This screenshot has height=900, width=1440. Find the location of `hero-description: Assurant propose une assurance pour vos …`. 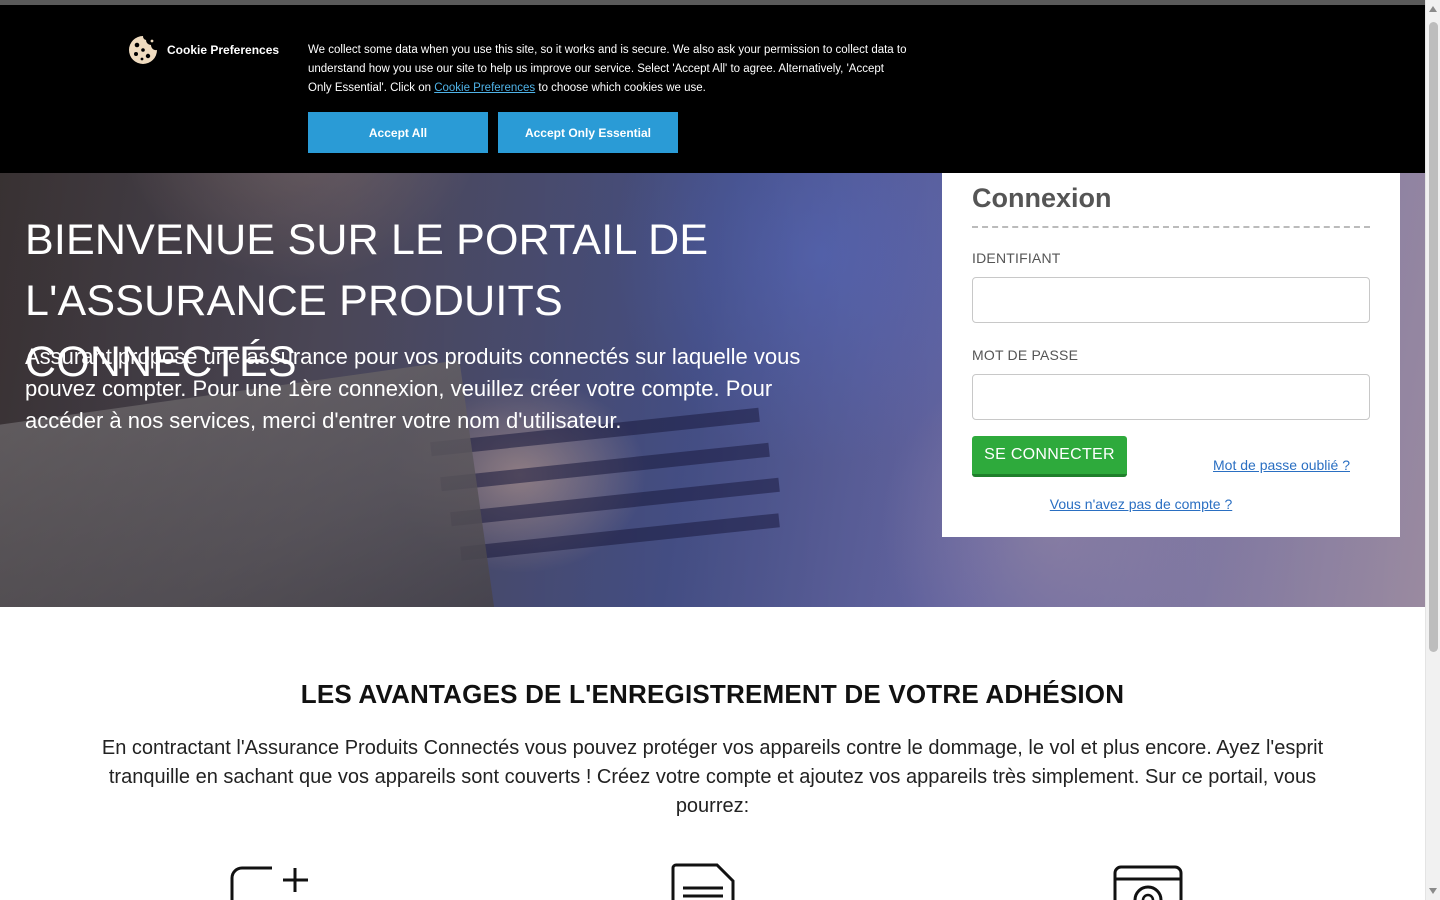

hero-description: Assurant propose une assurance pour vos … is located at coordinates (413, 388).